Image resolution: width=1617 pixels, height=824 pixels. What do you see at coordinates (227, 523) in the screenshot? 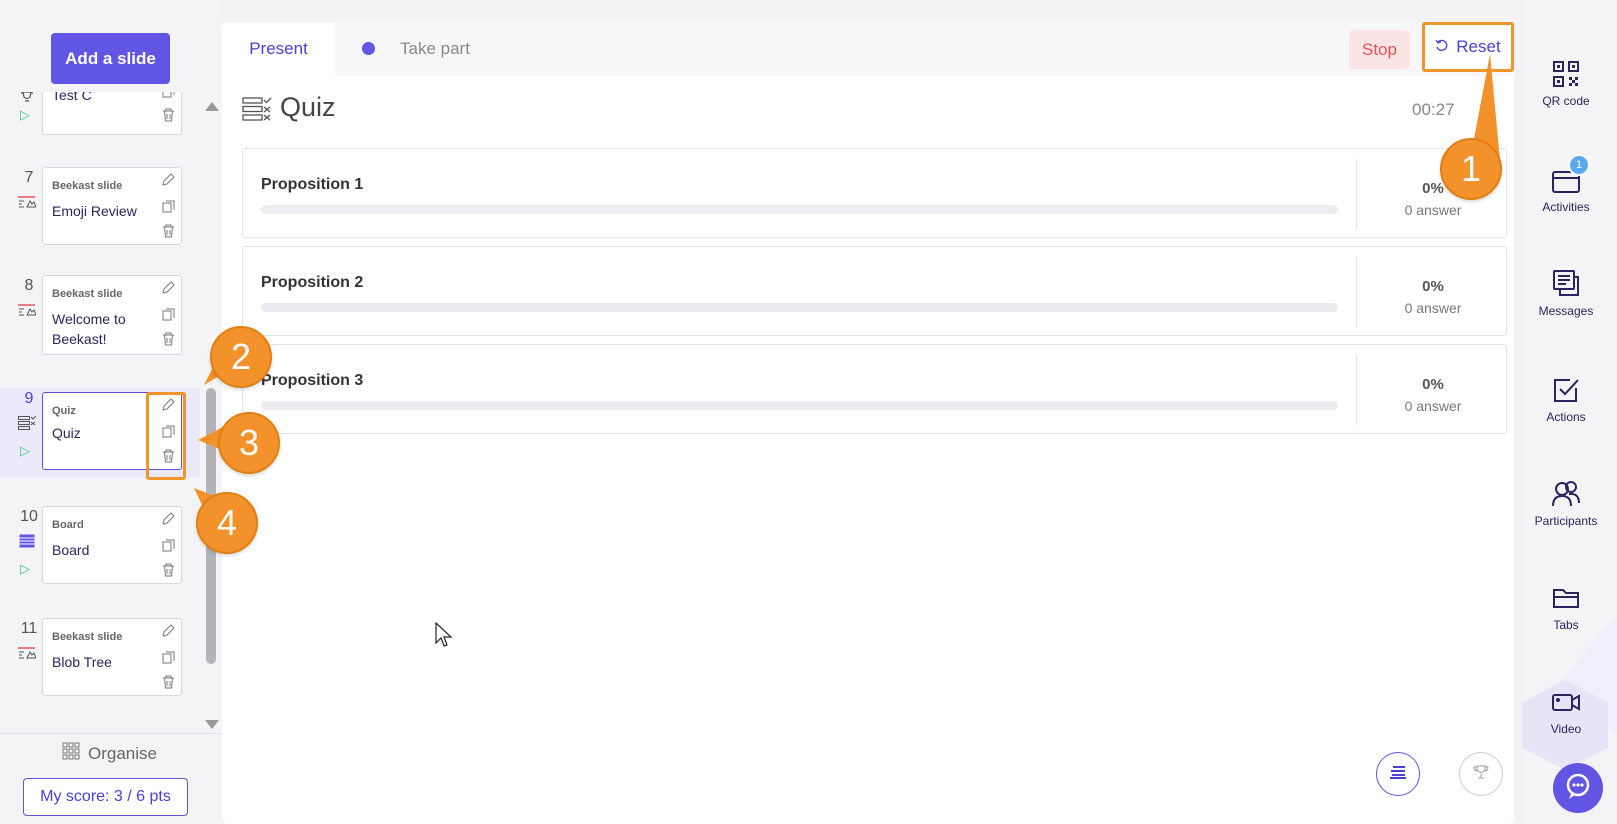
I see `callout-4: 4` at bounding box center [227, 523].